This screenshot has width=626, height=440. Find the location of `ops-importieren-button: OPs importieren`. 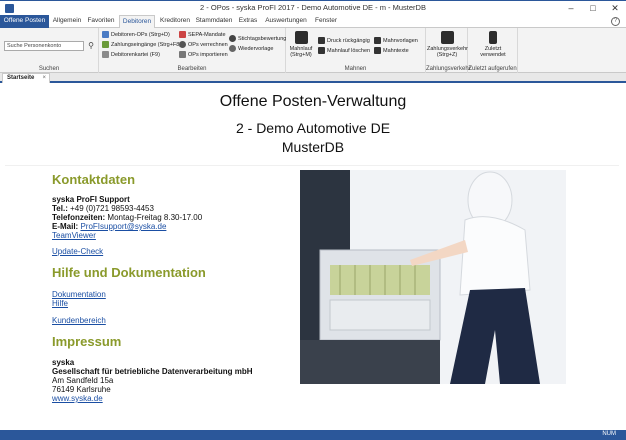

ops-importieren-button: OPs importieren is located at coordinates (203, 54).